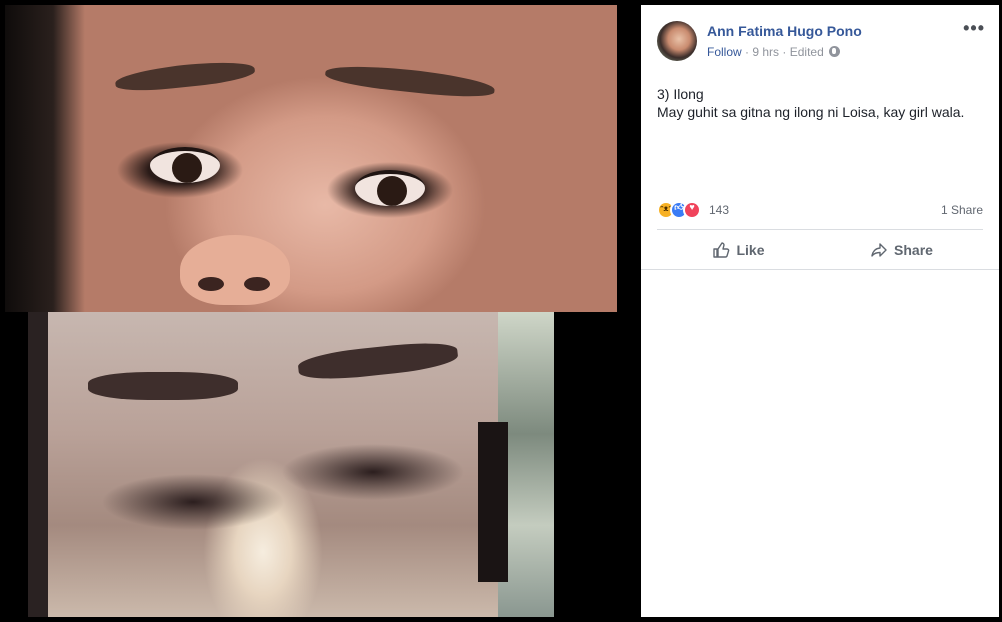 This screenshot has height=622, width=1002. I want to click on share-count: 1 Share, so click(962, 210).